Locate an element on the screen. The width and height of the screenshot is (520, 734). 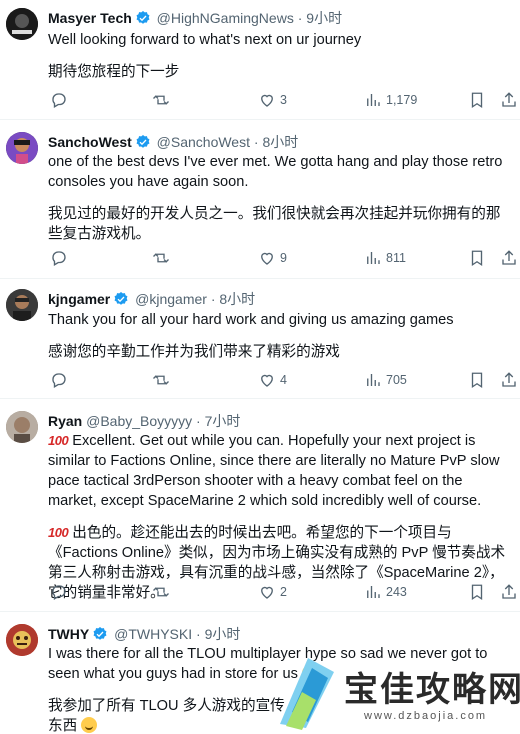
tweet-header: Masyer Tech @HighNGamingNews · 9小时 is located at coordinates (195, 18).